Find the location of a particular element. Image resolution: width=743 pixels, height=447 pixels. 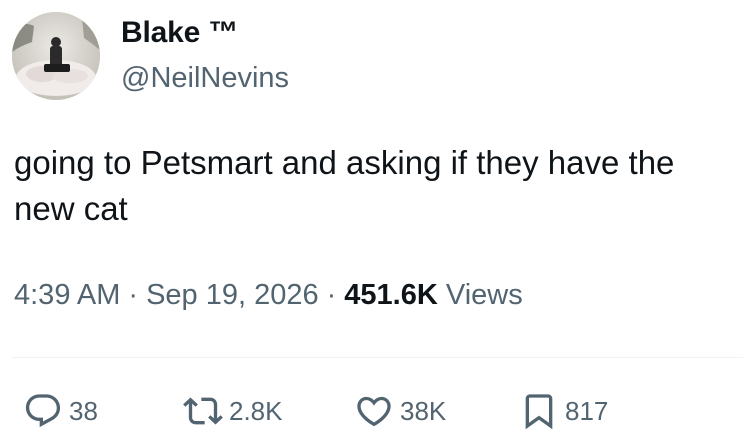

avatar-image is located at coordinates (56, 56).